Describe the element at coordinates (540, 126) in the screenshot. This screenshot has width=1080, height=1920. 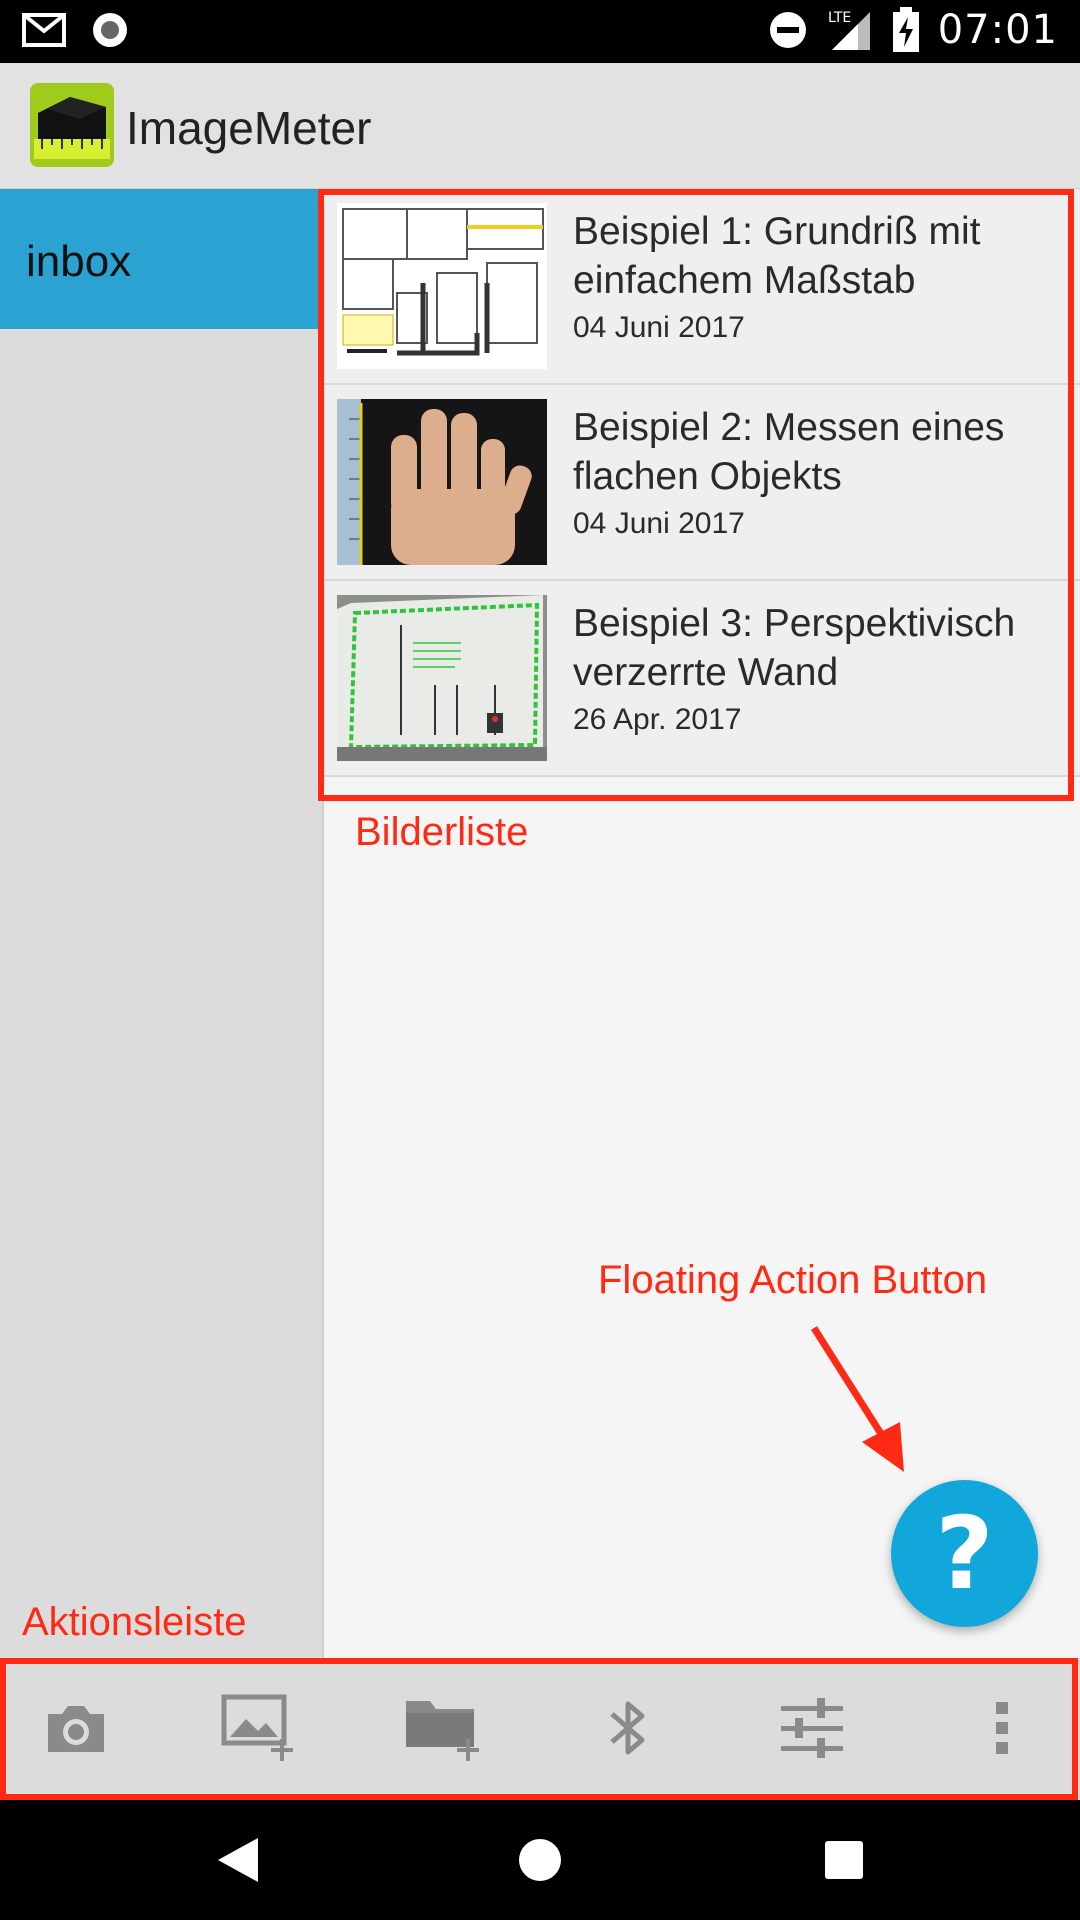
I see `app-bar: ImageMeter` at that location.